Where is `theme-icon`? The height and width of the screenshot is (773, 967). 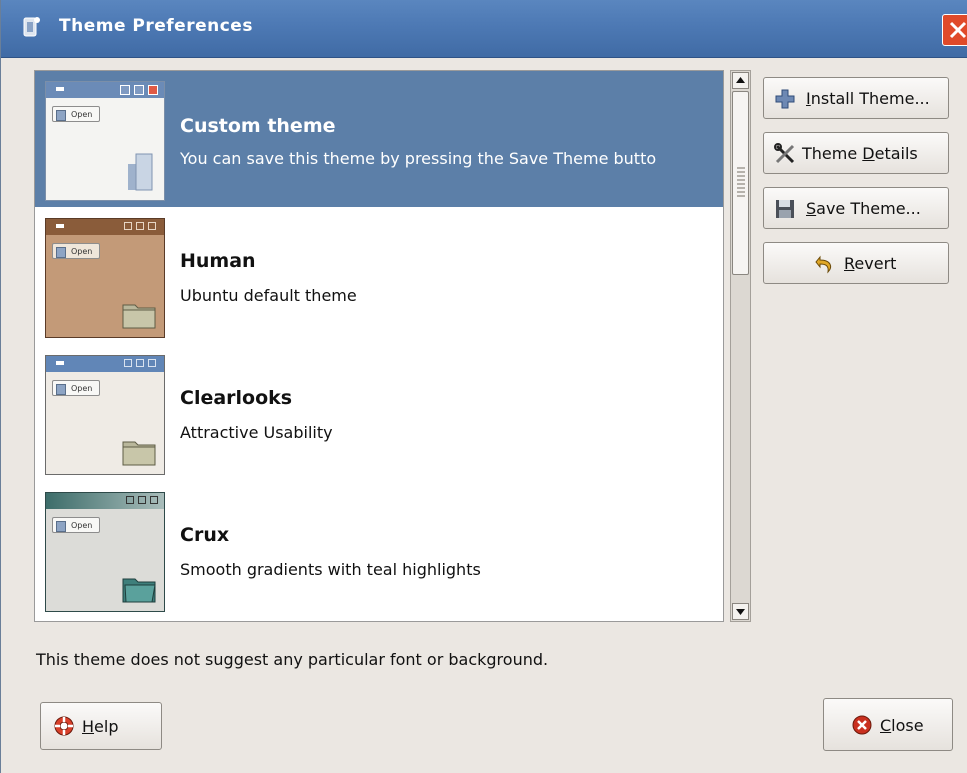 theme-icon is located at coordinates (31, 27).